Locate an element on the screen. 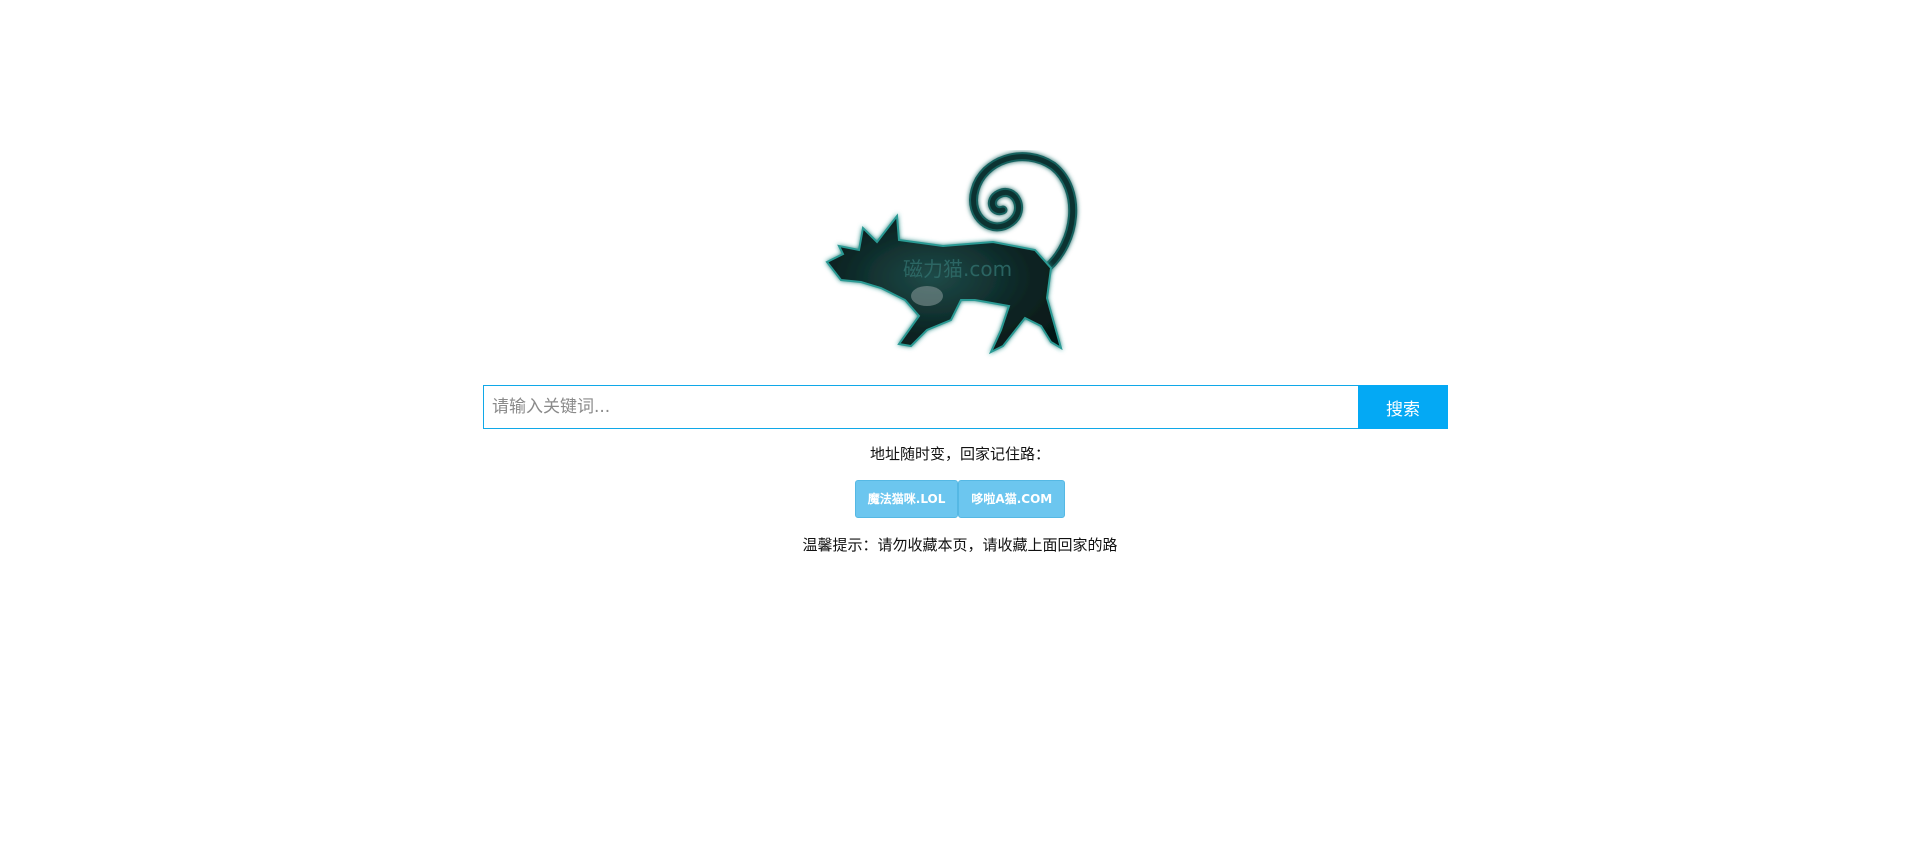  mirror-link-2: 哆啦A猫.COM is located at coordinates (1012, 499).